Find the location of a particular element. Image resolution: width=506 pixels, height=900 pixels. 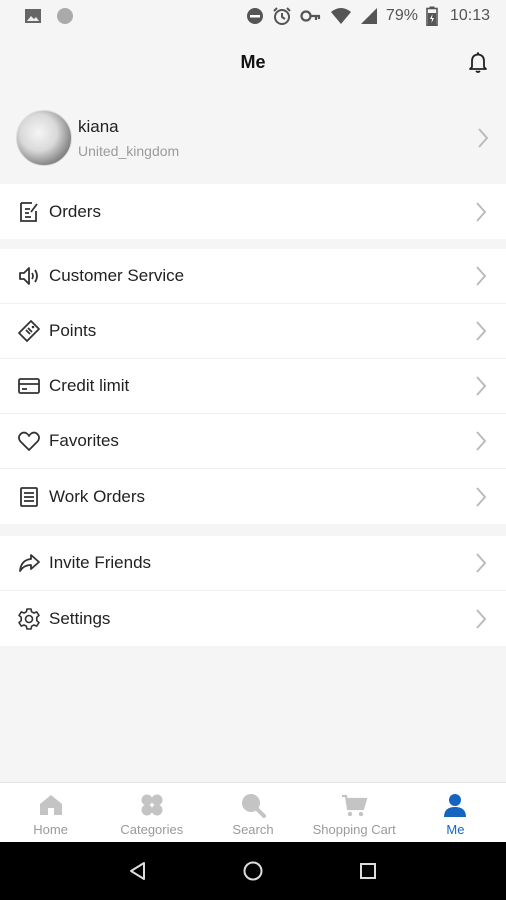

tab-home: Home is located at coordinates (50, 812).